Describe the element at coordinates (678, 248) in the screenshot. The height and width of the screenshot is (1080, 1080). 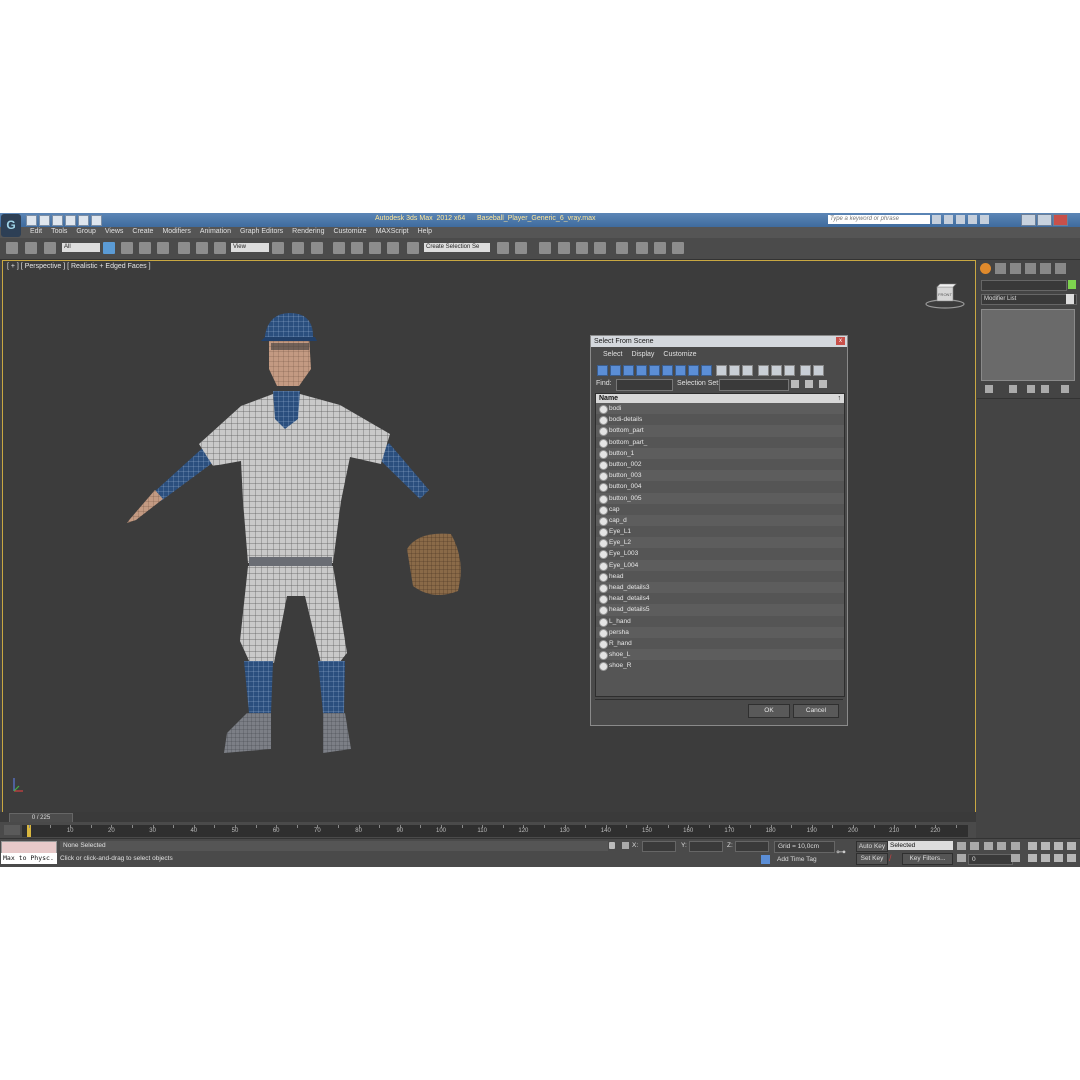
I see `render-production-icon` at that location.